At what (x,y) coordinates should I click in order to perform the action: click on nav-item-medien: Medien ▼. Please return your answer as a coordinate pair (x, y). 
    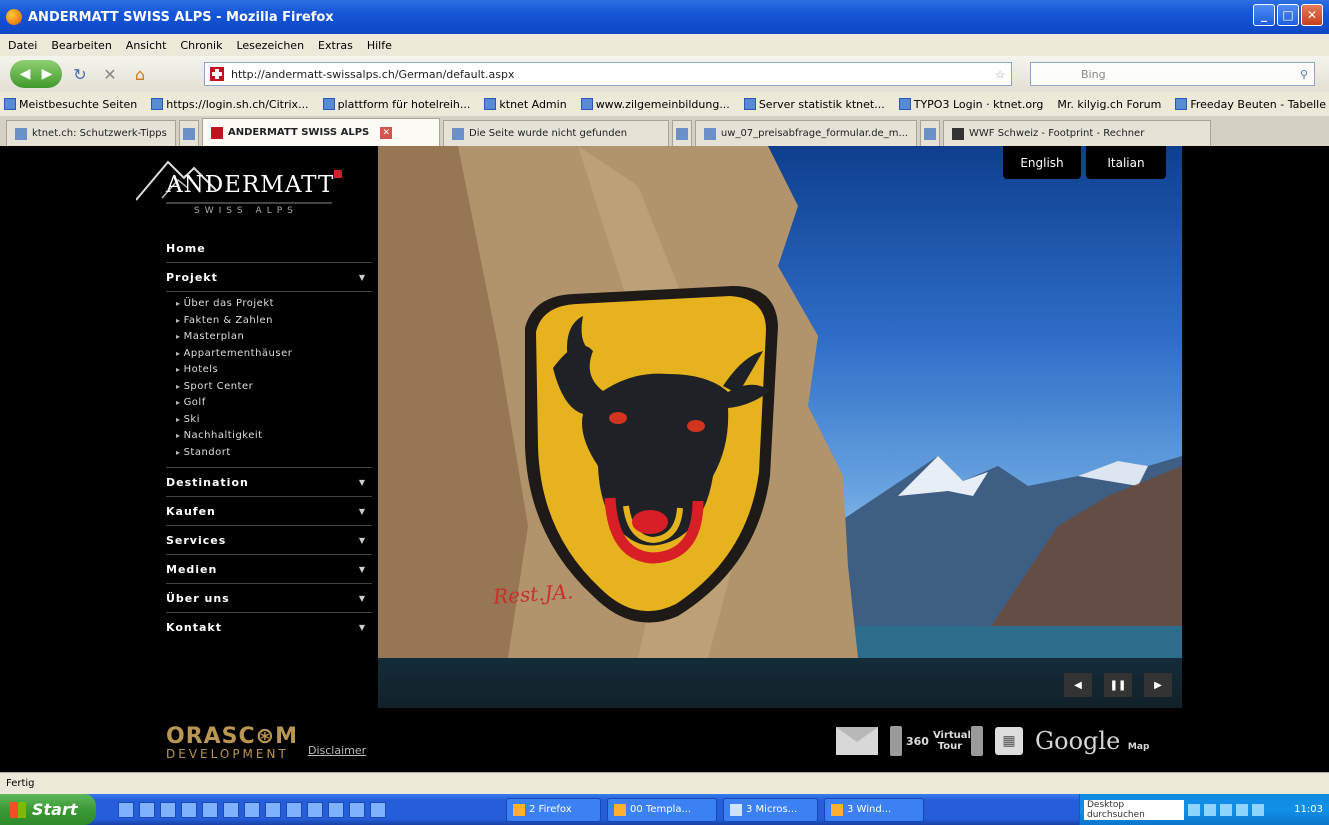
    Looking at the image, I should click on (269, 569).